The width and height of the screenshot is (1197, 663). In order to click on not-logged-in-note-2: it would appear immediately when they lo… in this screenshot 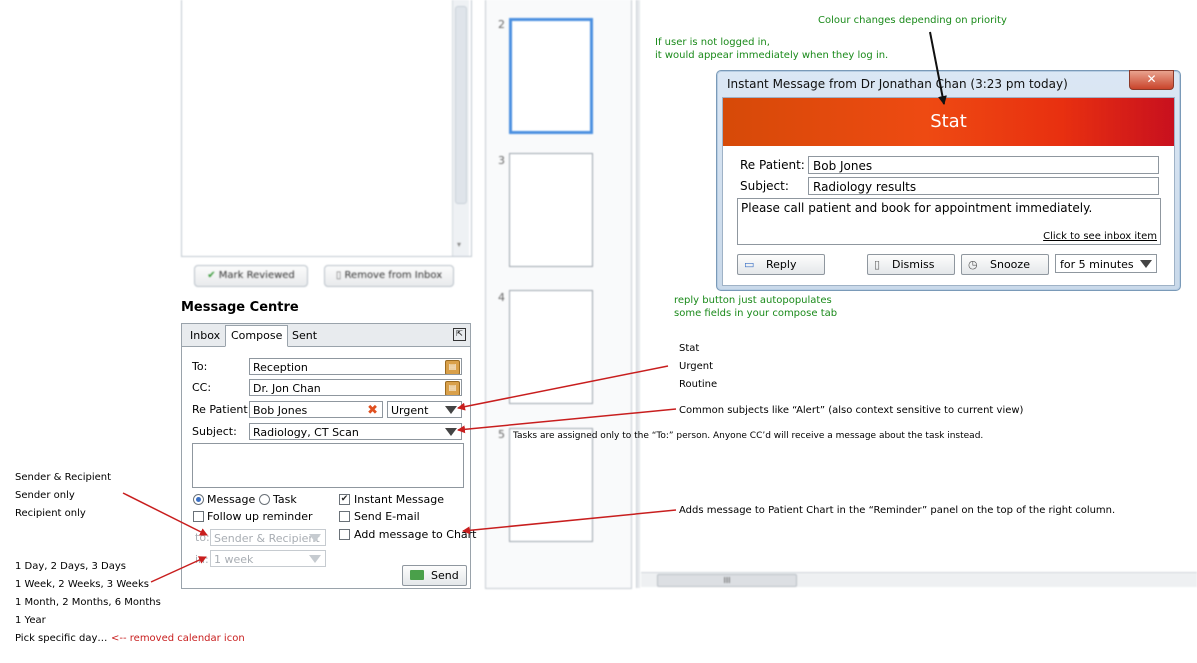, I will do `click(772, 55)`.